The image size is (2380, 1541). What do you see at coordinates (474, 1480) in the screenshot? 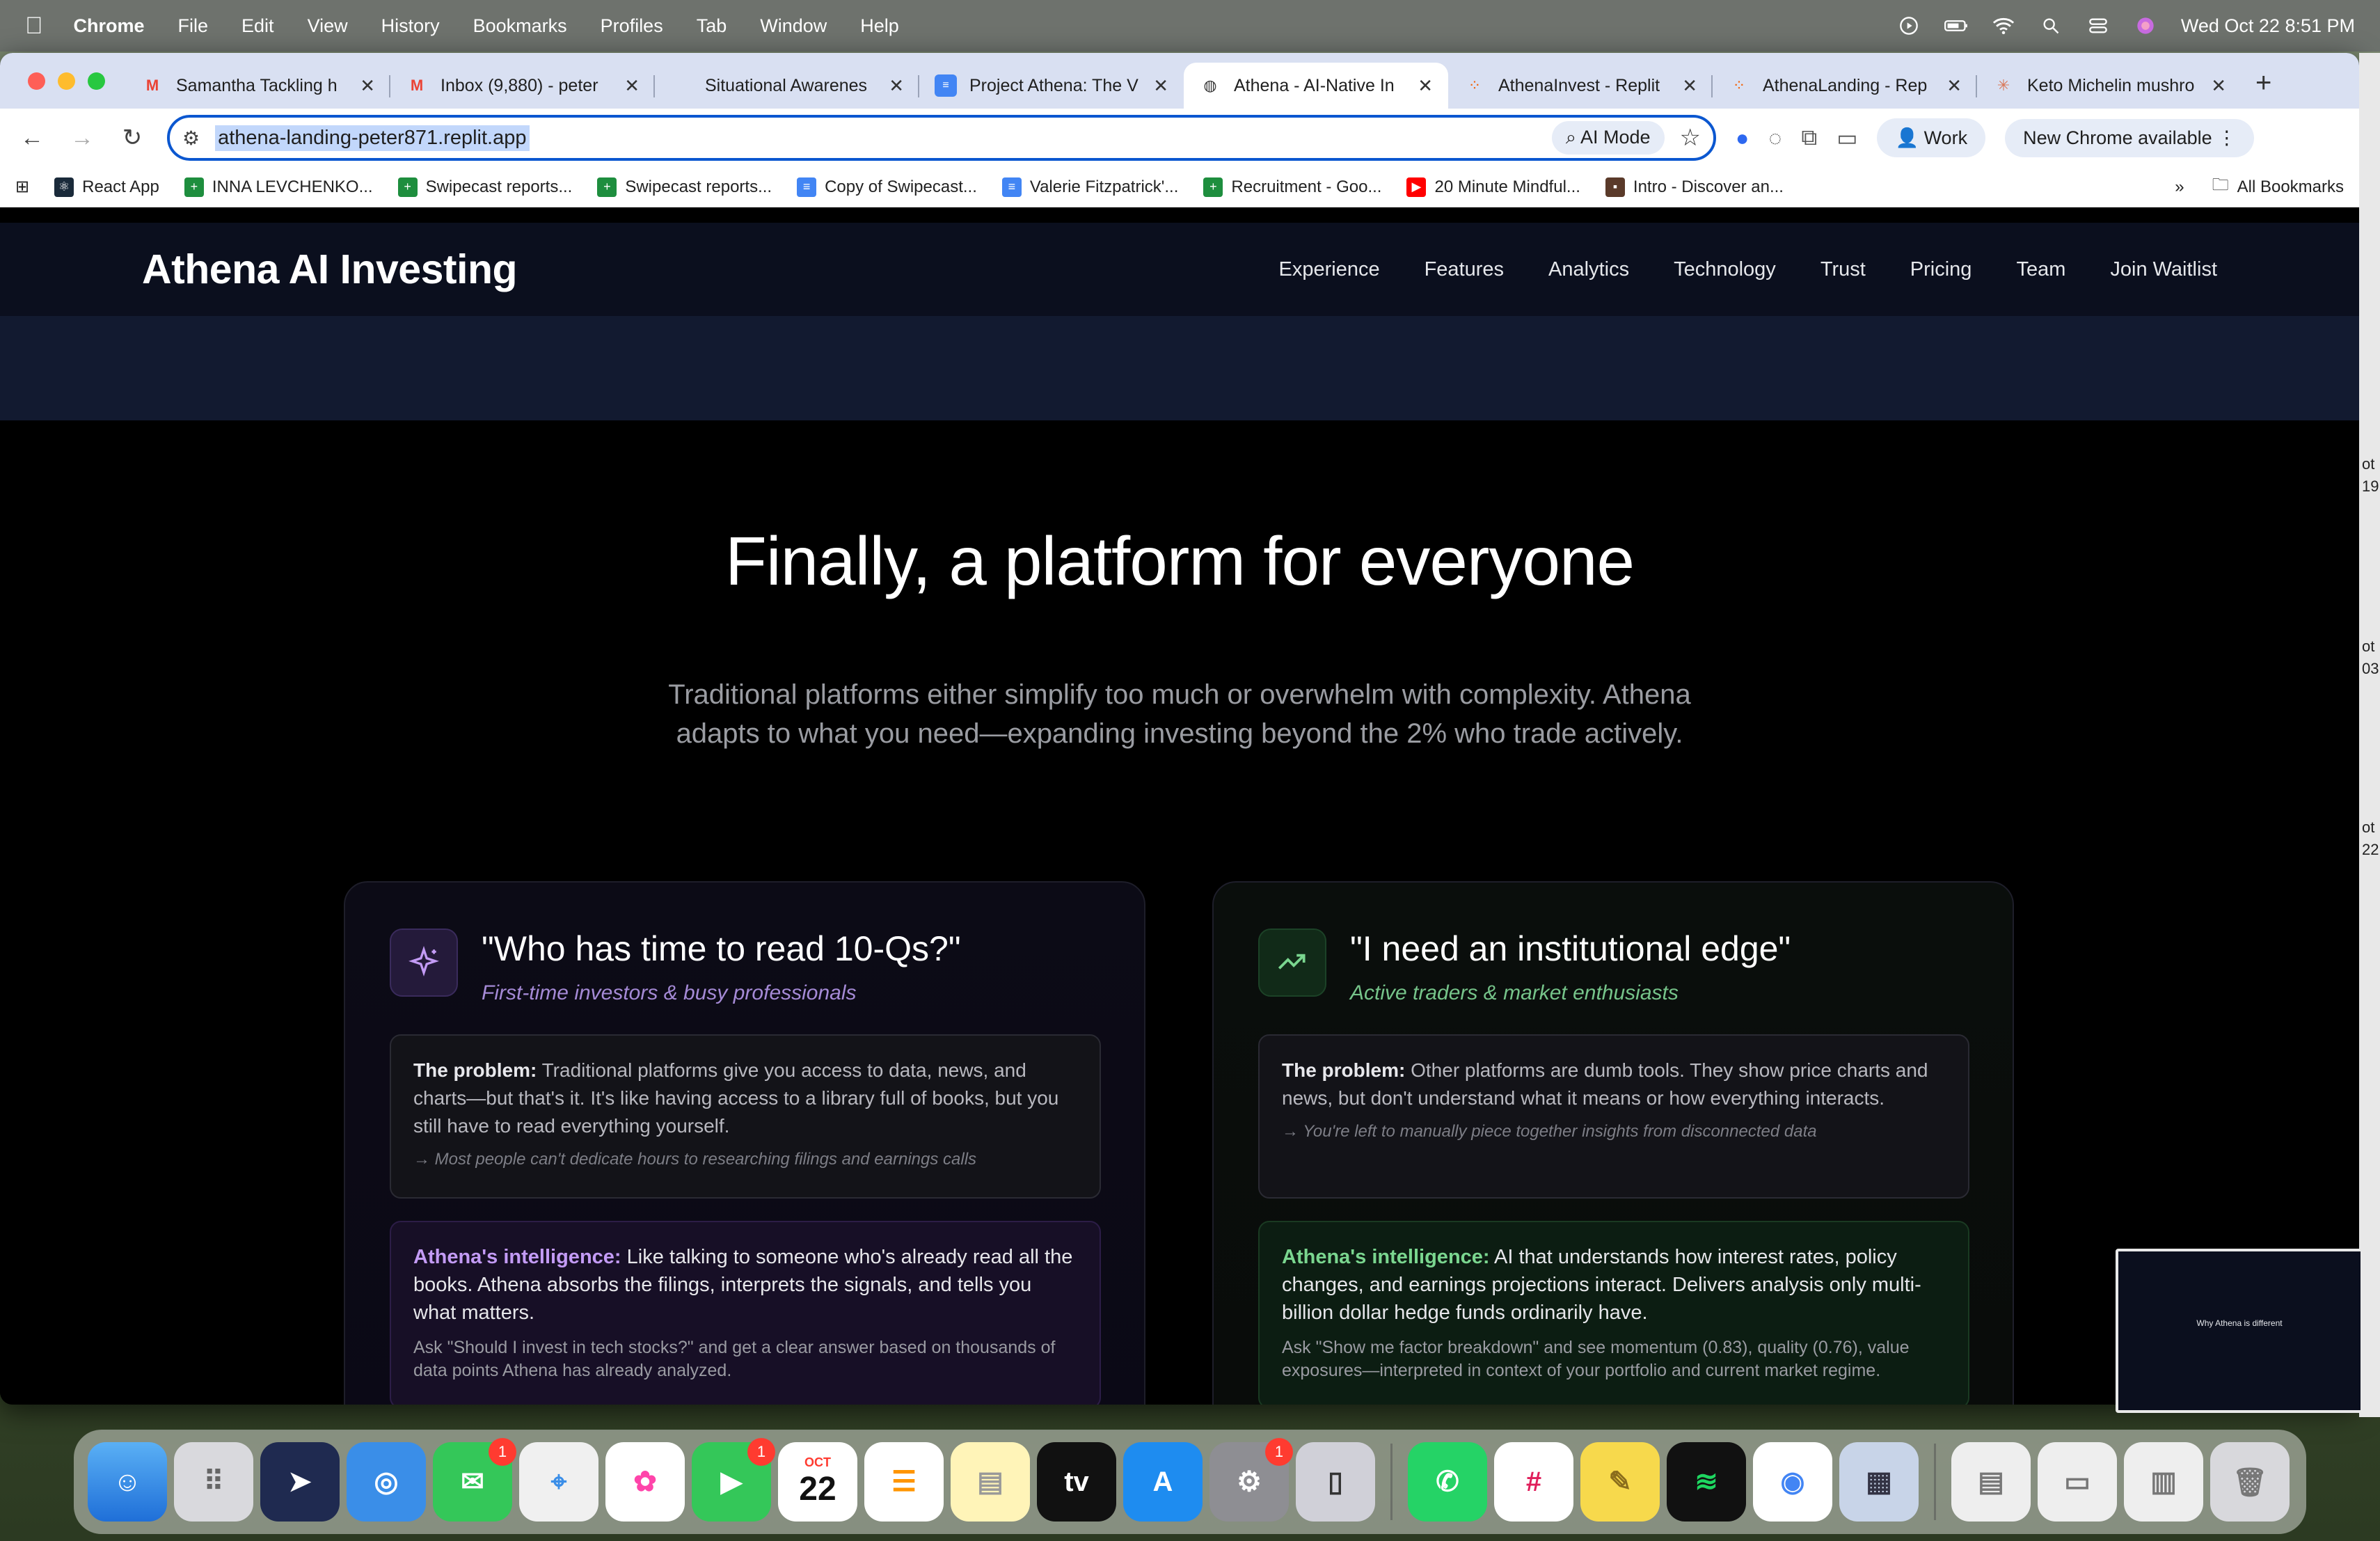
I see `messages-icon: ✉ 1` at bounding box center [474, 1480].